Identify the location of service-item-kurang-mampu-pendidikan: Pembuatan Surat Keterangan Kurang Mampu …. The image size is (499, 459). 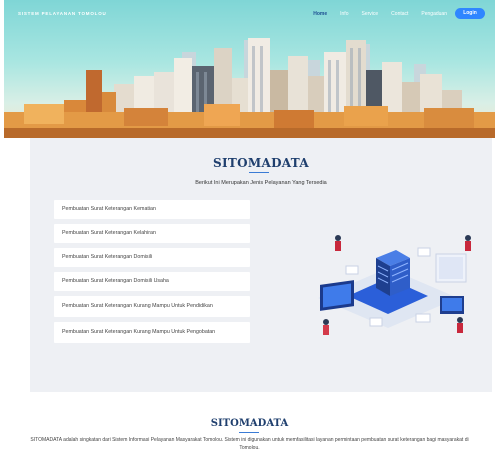
(152, 306).